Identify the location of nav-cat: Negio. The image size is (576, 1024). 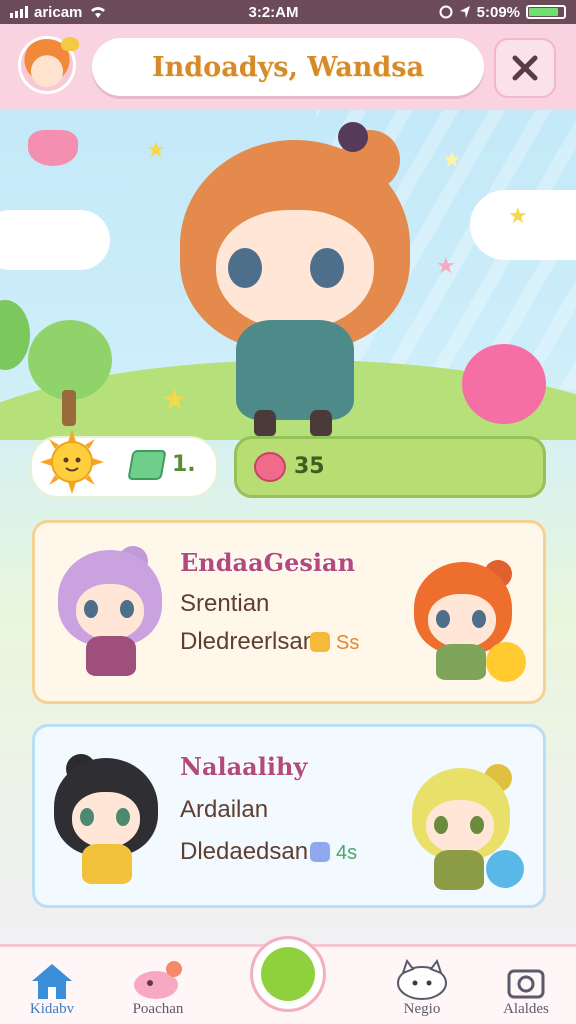
(422, 985).